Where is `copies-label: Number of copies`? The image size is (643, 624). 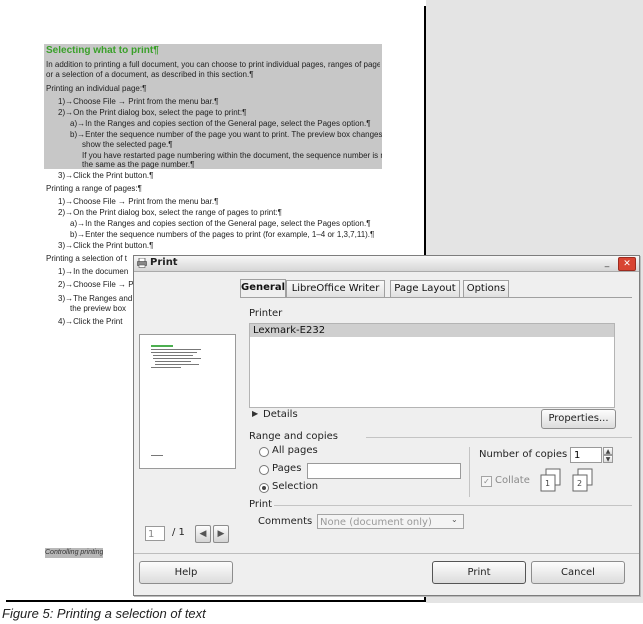 copies-label: Number of copies is located at coordinates (523, 454).